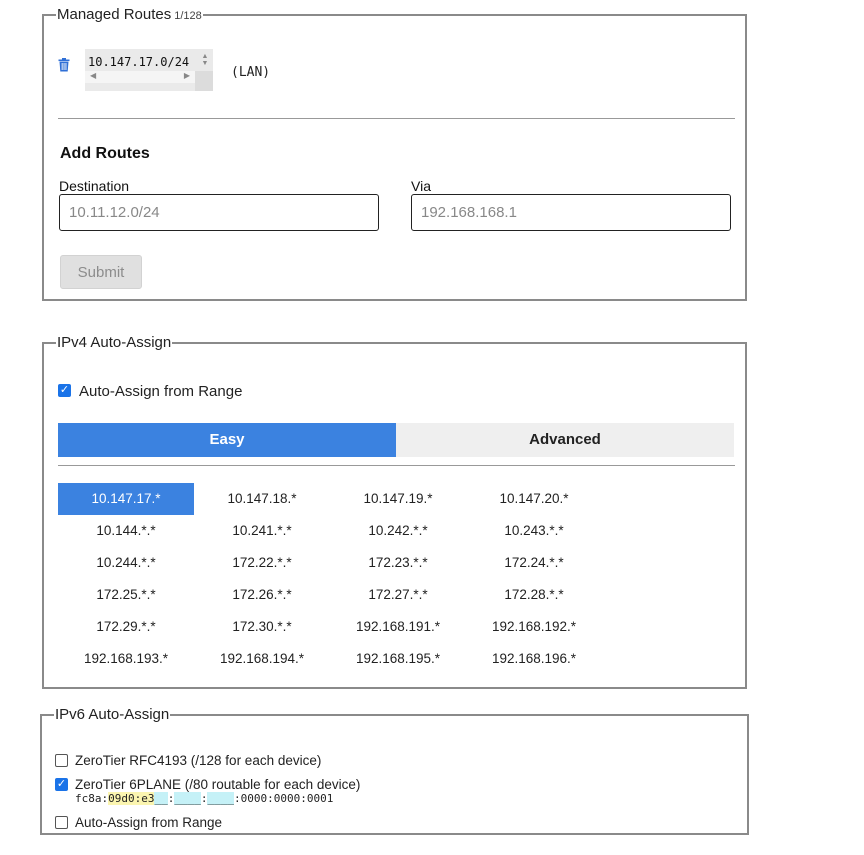 The width and height of the screenshot is (864, 855). What do you see at coordinates (126, 563) in the screenshot?
I see `range-option: 10.244.*.*` at bounding box center [126, 563].